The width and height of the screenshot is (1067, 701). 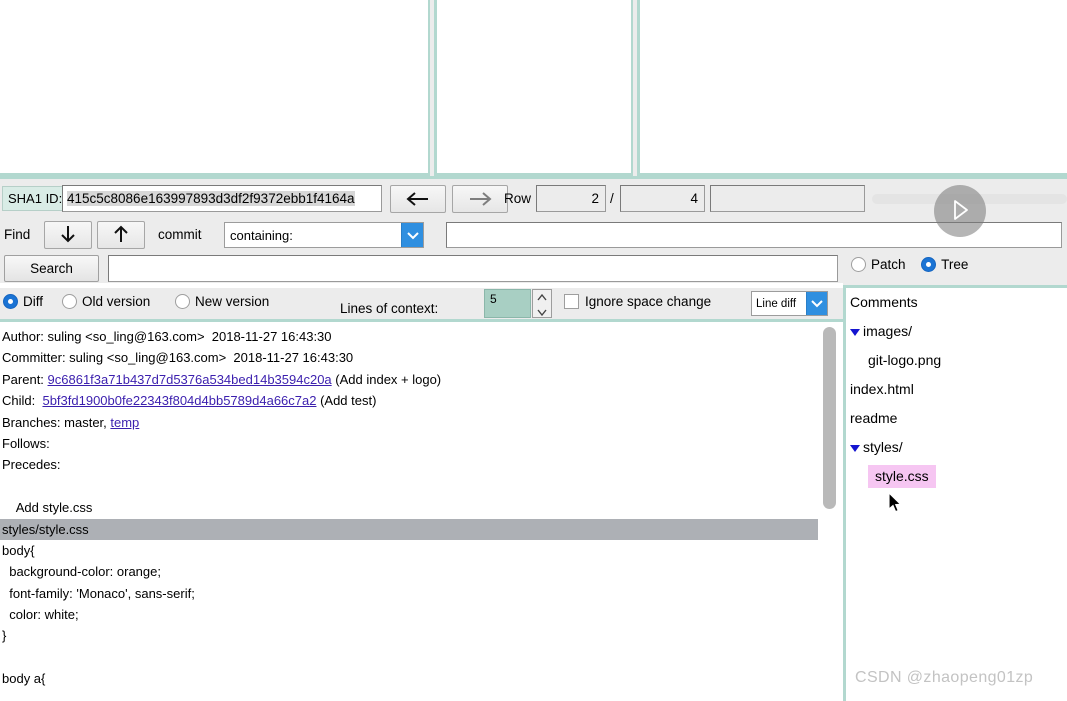 What do you see at coordinates (902, 476) in the screenshot?
I see `tree-item-label: style.css` at bounding box center [902, 476].